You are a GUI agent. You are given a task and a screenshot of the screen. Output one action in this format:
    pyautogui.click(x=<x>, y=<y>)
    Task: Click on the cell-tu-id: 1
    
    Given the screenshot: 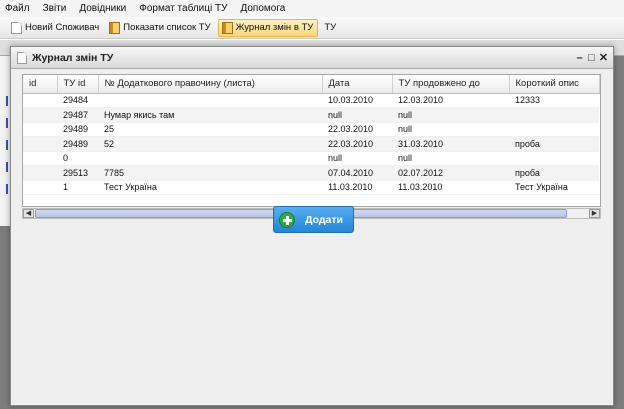 What is the action you would take?
    pyautogui.click(x=77, y=187)
    